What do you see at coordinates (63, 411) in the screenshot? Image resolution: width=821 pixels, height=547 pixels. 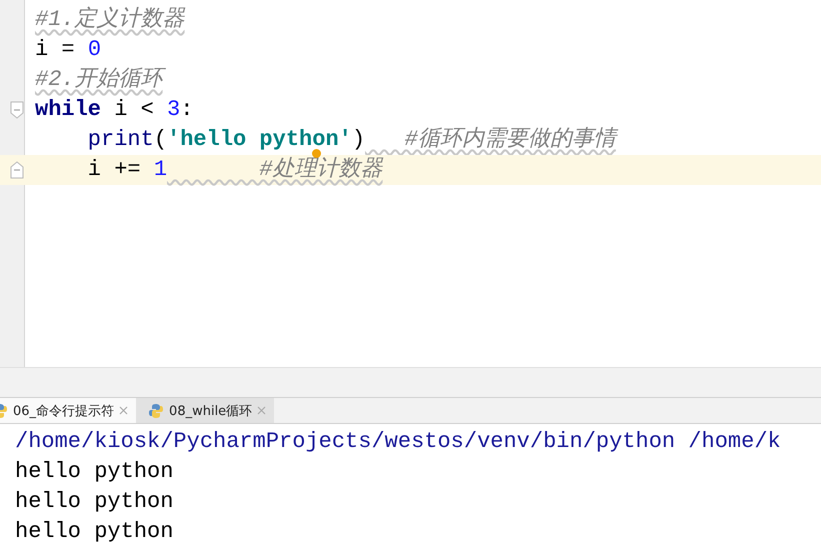 I see `tab-label: 06_命令行提示符` at bounding box center [63, 411].